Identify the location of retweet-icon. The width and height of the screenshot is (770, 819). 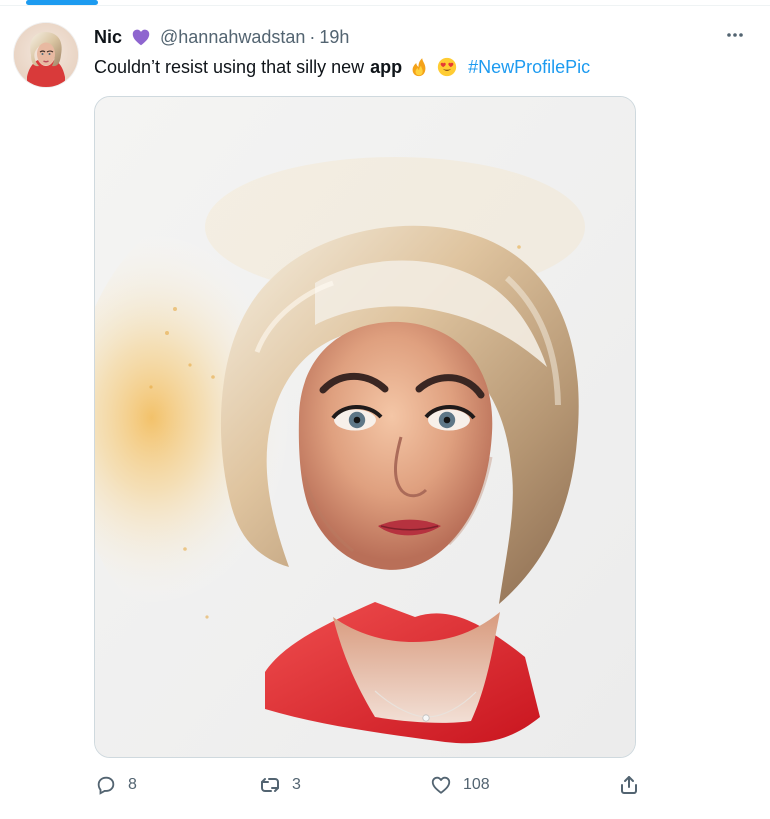
(270, 785).